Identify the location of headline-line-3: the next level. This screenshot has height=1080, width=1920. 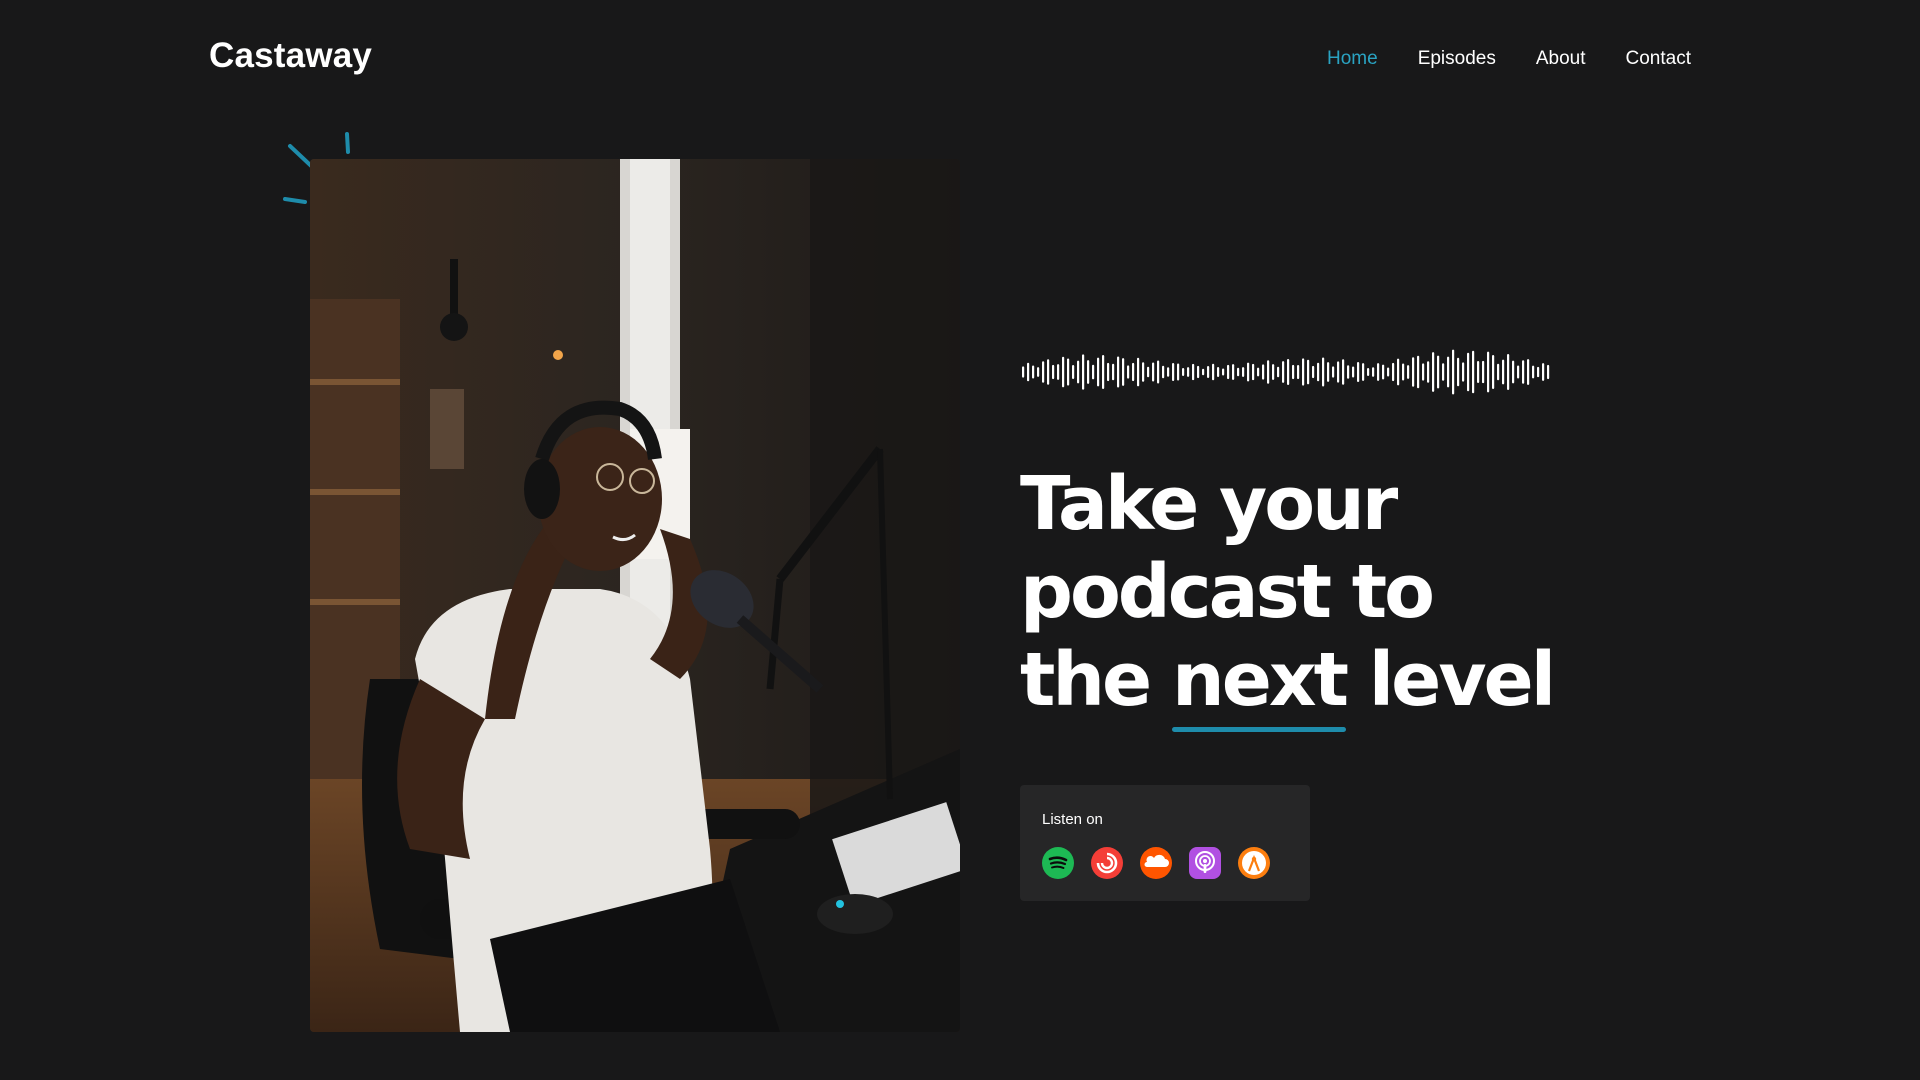
(1288, 684).